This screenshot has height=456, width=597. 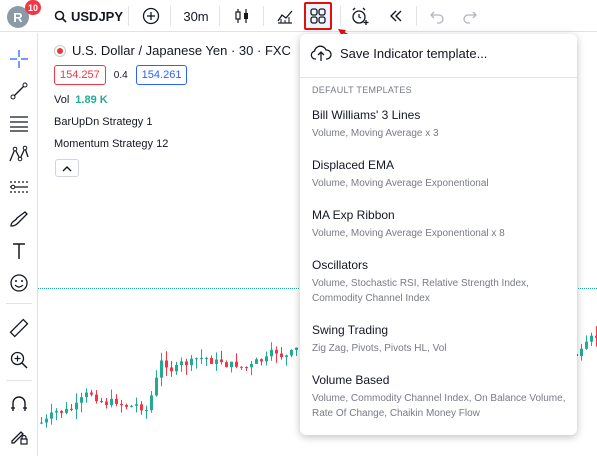 I want to click on zoom-in-icon, so click(x=19, y=360).